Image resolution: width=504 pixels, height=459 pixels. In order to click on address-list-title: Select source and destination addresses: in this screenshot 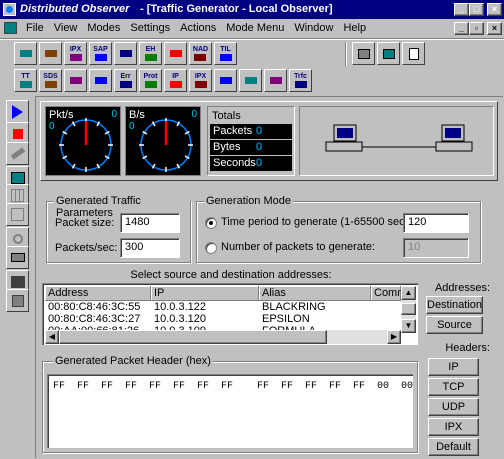, I will do `click(231, 275)`.